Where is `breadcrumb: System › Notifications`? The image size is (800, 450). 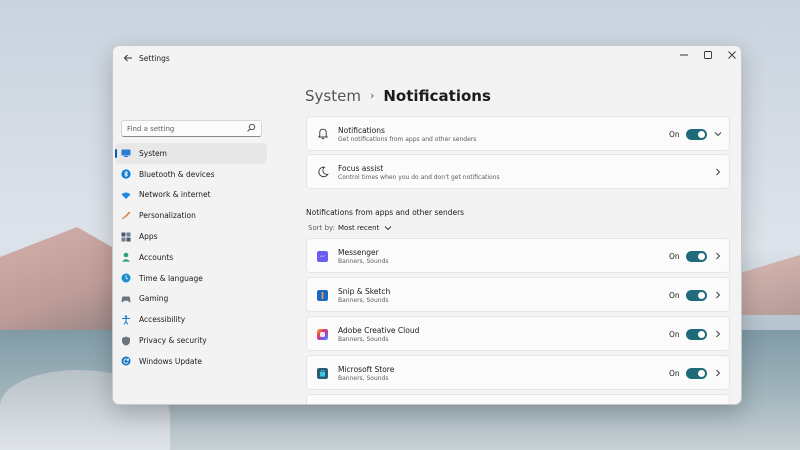 breadcrumb: System › Notifications is located at coordinates (398, 98).